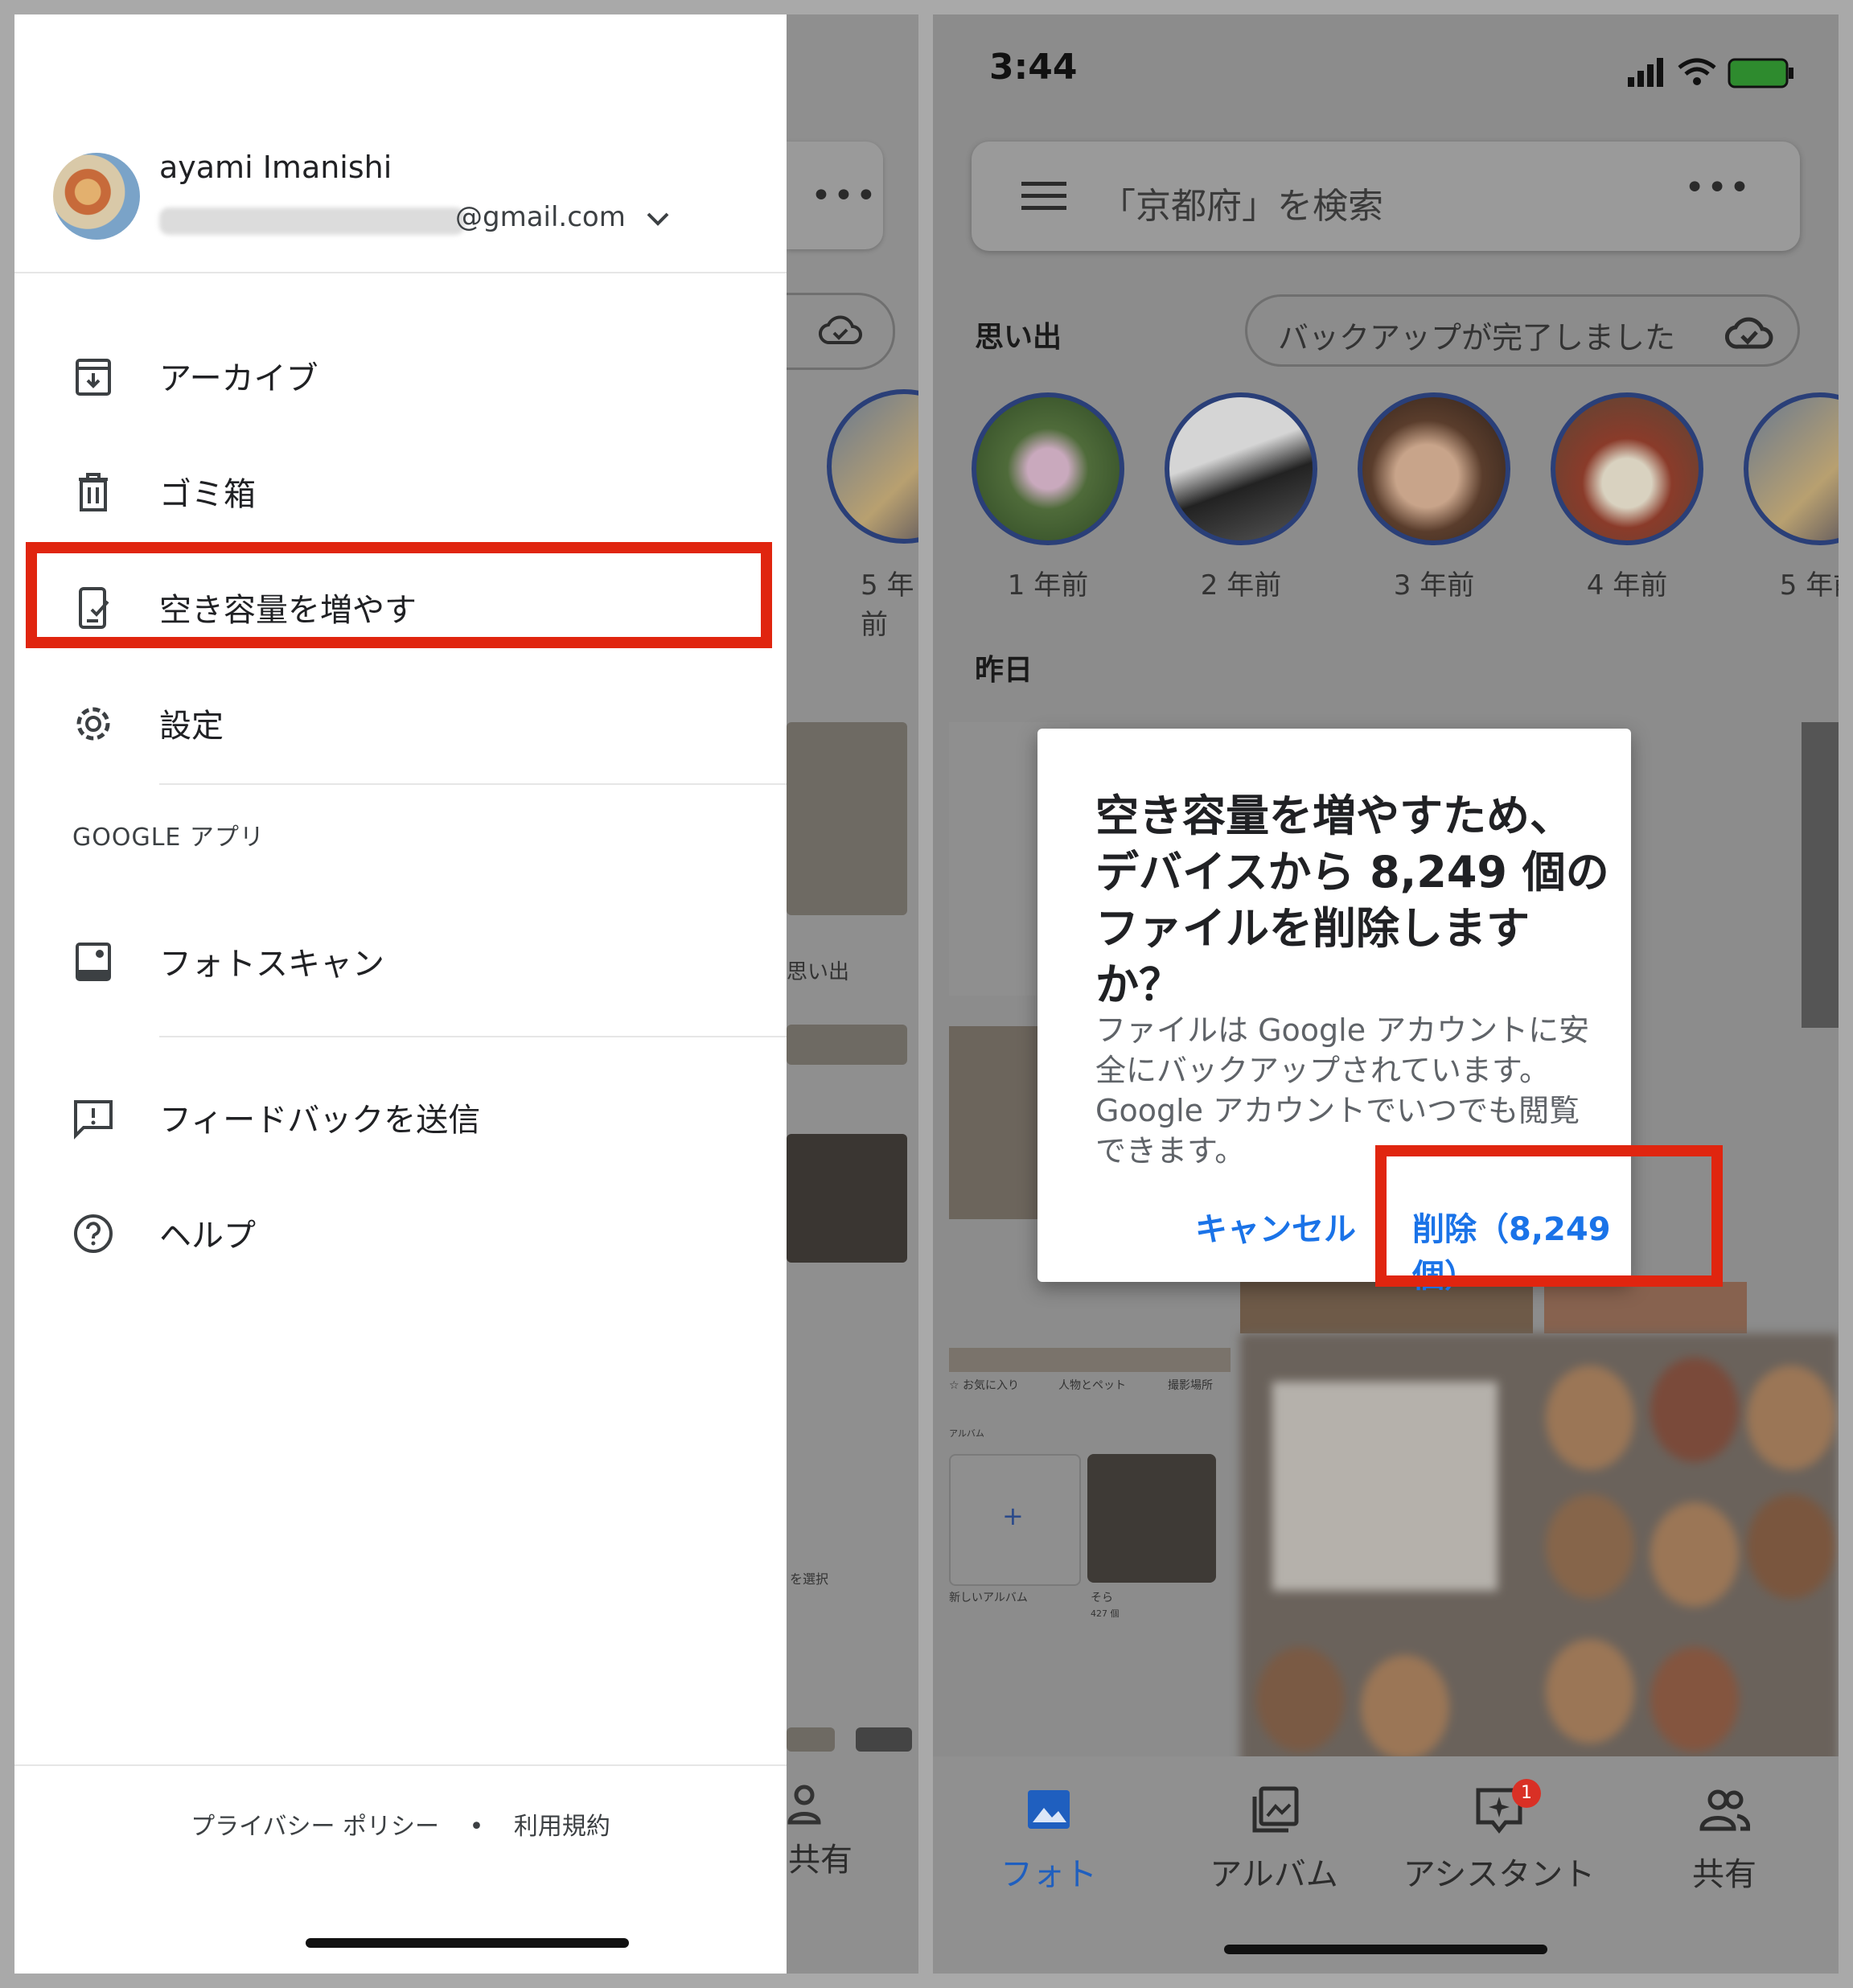 Image resolution: width=1853 pixels, height=1988 pixels. Describe the element at coordinates (988, 1598) in the screenshot. I see `new-album-label: 新しいアルバム` at that location.